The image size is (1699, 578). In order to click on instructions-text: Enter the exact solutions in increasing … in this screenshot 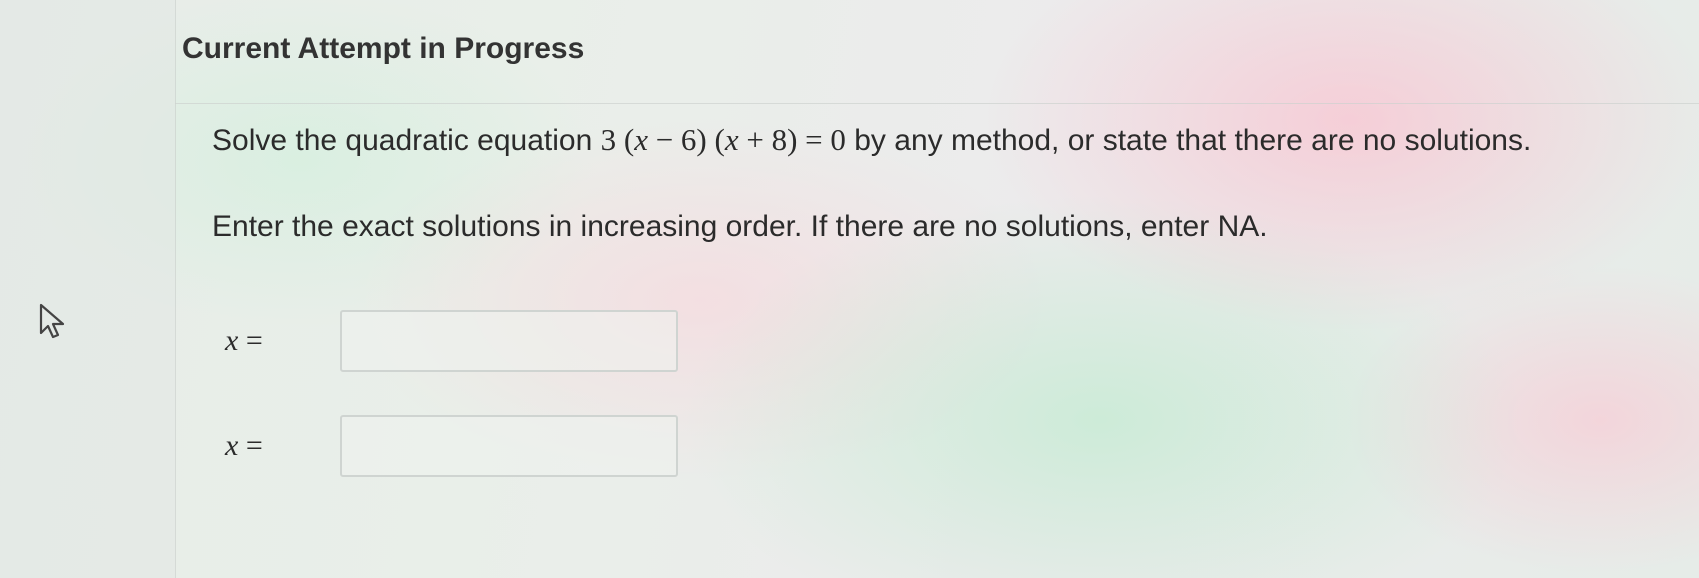, I will do `click(740, 226)`.